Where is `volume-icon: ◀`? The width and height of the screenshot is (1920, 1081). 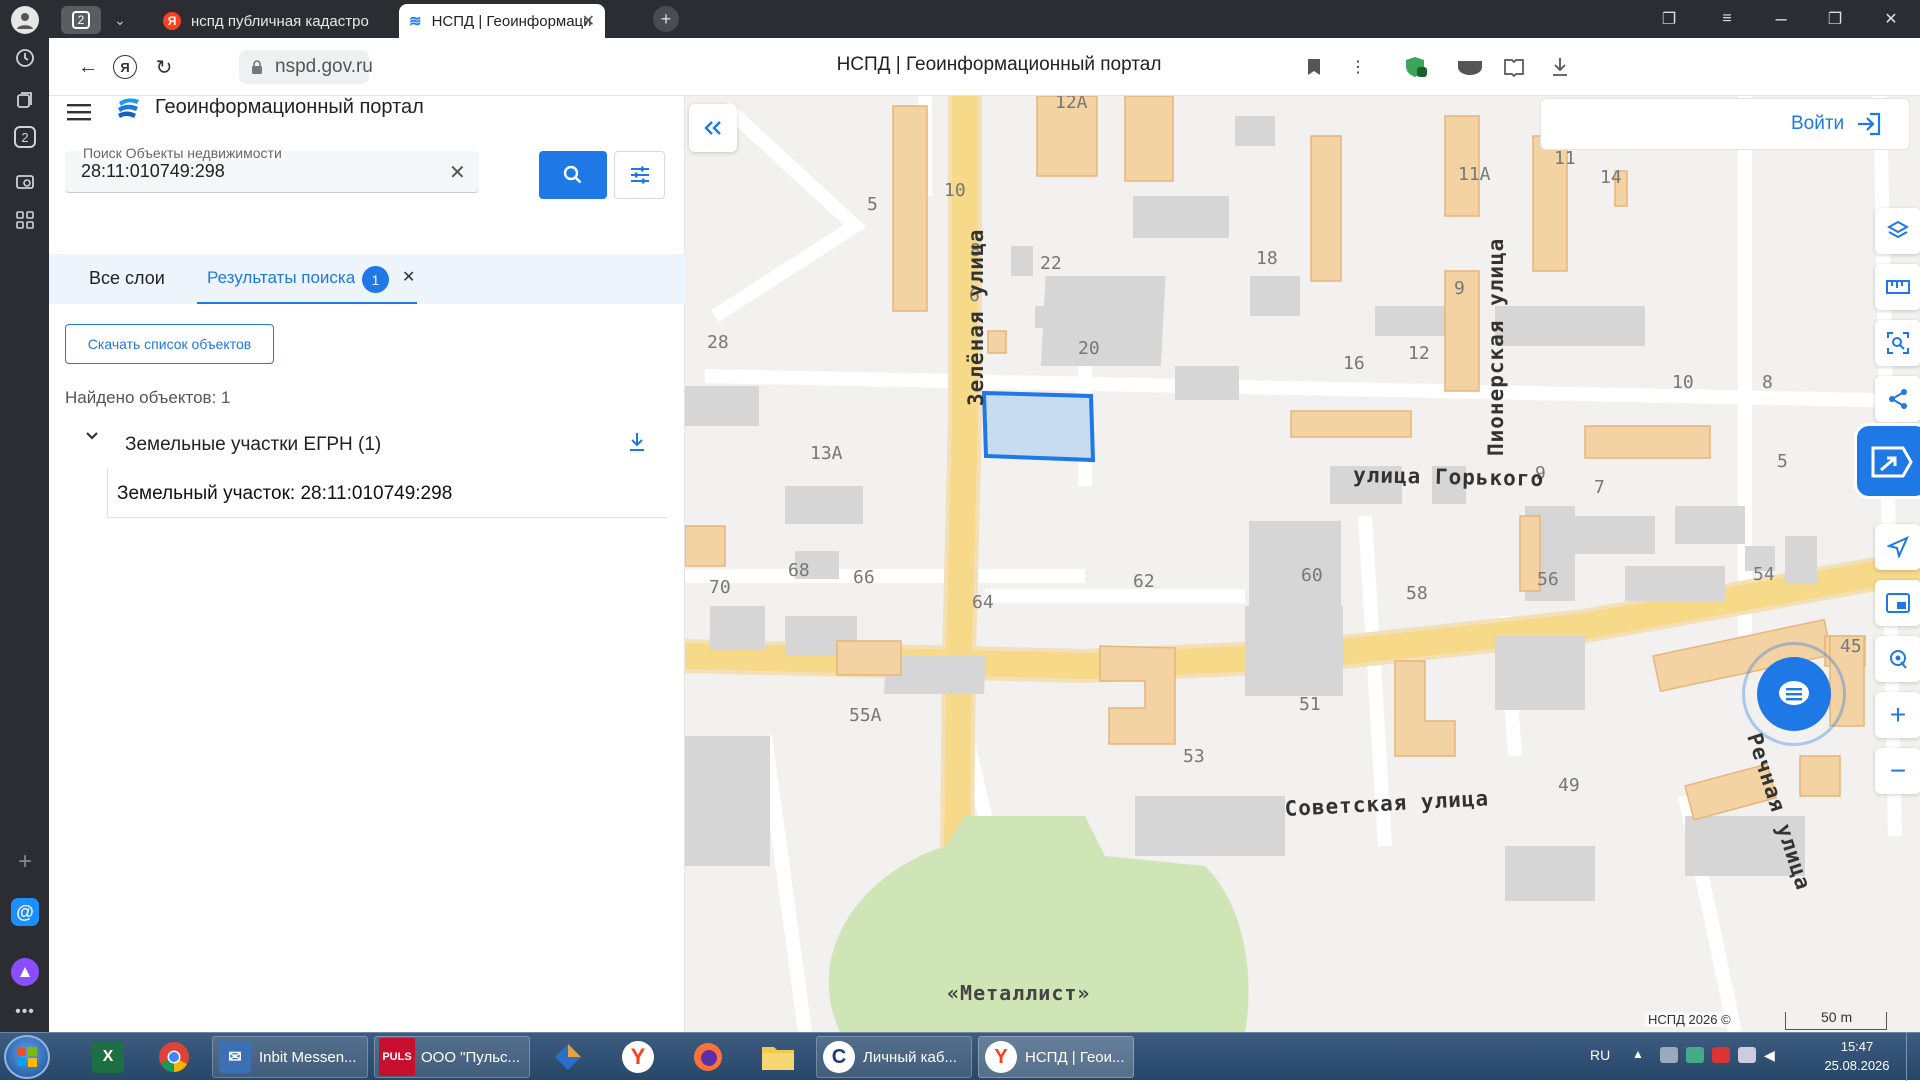
volume-icon: ◀ is located at coordinates (1772, 1055).